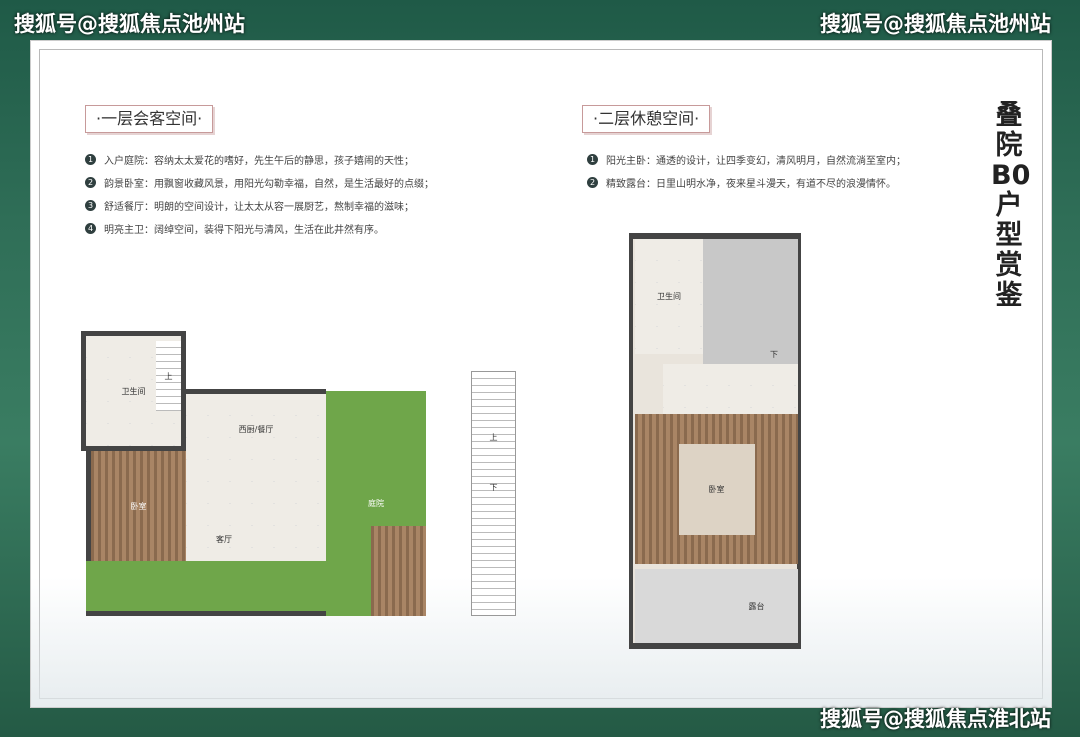 This screenshot has height=737, width=1080. I want to click on stairwell: 下, so click(750, 301).